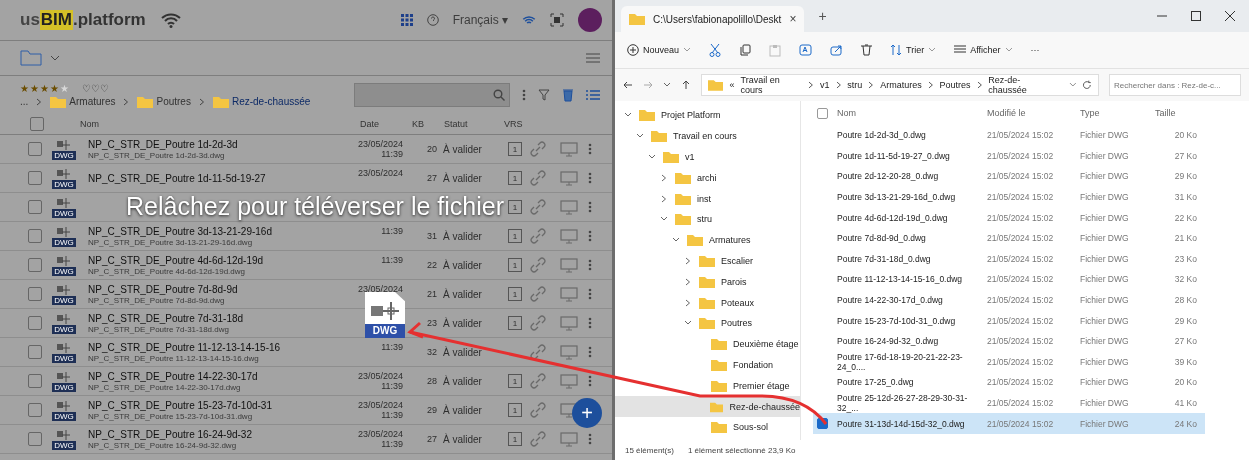 This screenshot has width=1249, height=460. I want to click on tree-item: inst, so click(707, 198).